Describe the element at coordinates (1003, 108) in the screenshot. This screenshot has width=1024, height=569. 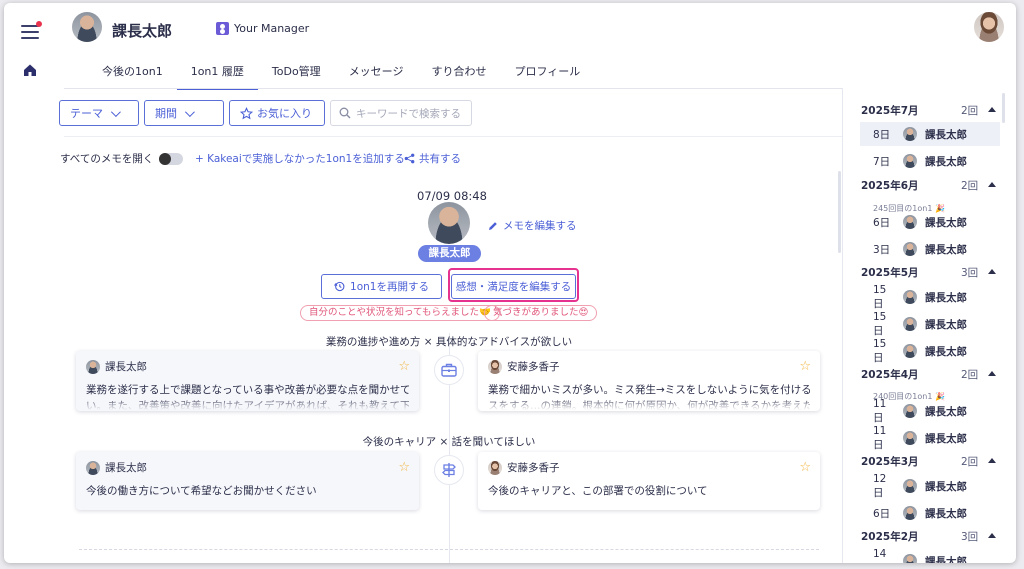
I see `history-scrollbar` at that location.